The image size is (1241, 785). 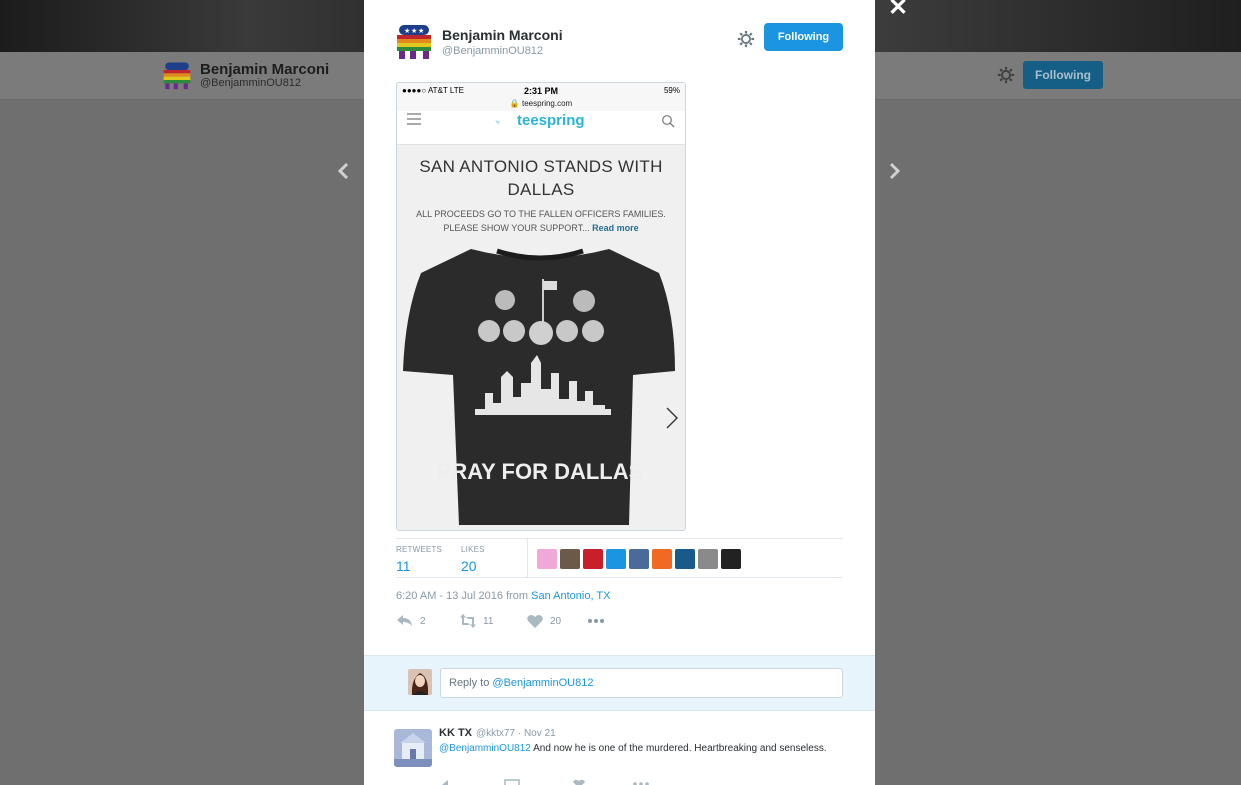 What do you see at coordinates (423, 621) in the screenshot?
I see `reply-count: 2` at bounding box center [423, 621].